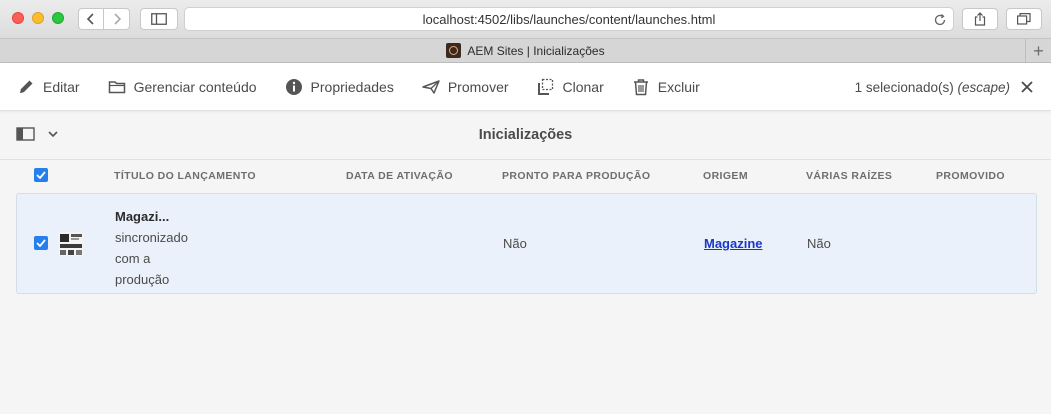  Describe the element at coordinates (904, 87) in the screenshot. I see `selection-count: 1 selecionado(s)` at that location.